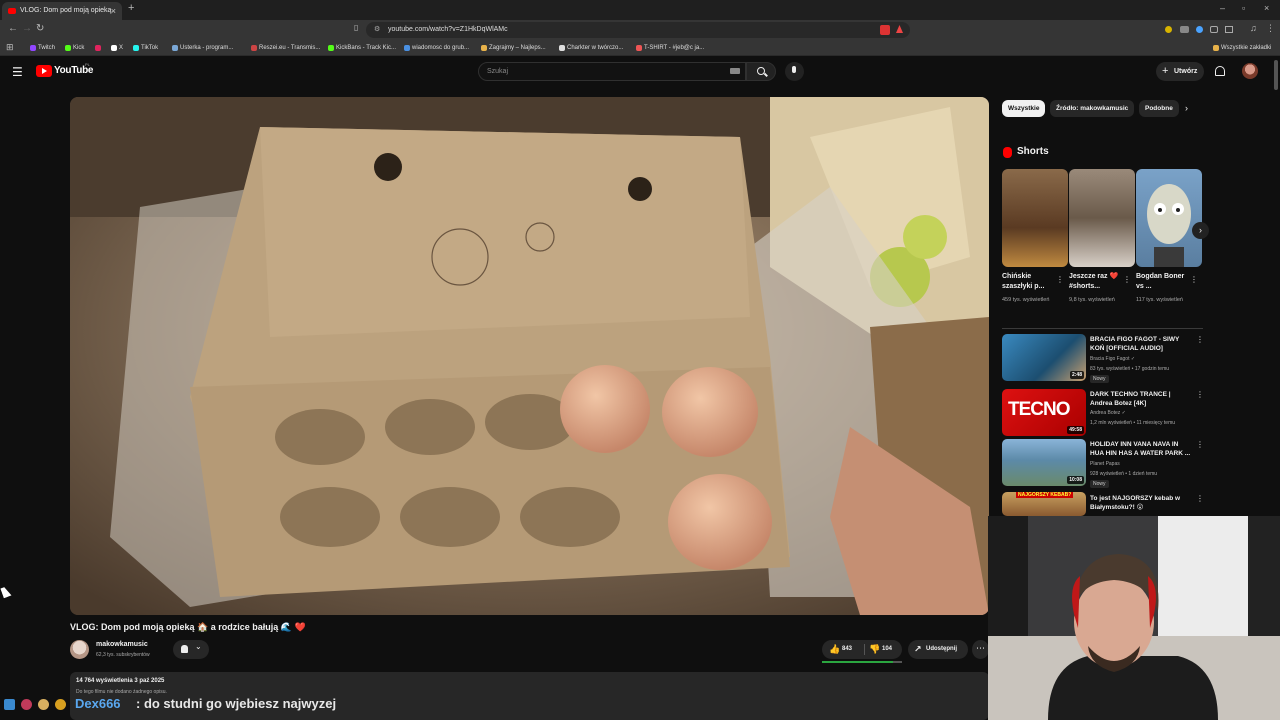 This screenshot has width=1280, height=720. Describe the element at coordinates (42, 48) in the screenshot. I see `bookmark-twitch: Twitch` at that location.